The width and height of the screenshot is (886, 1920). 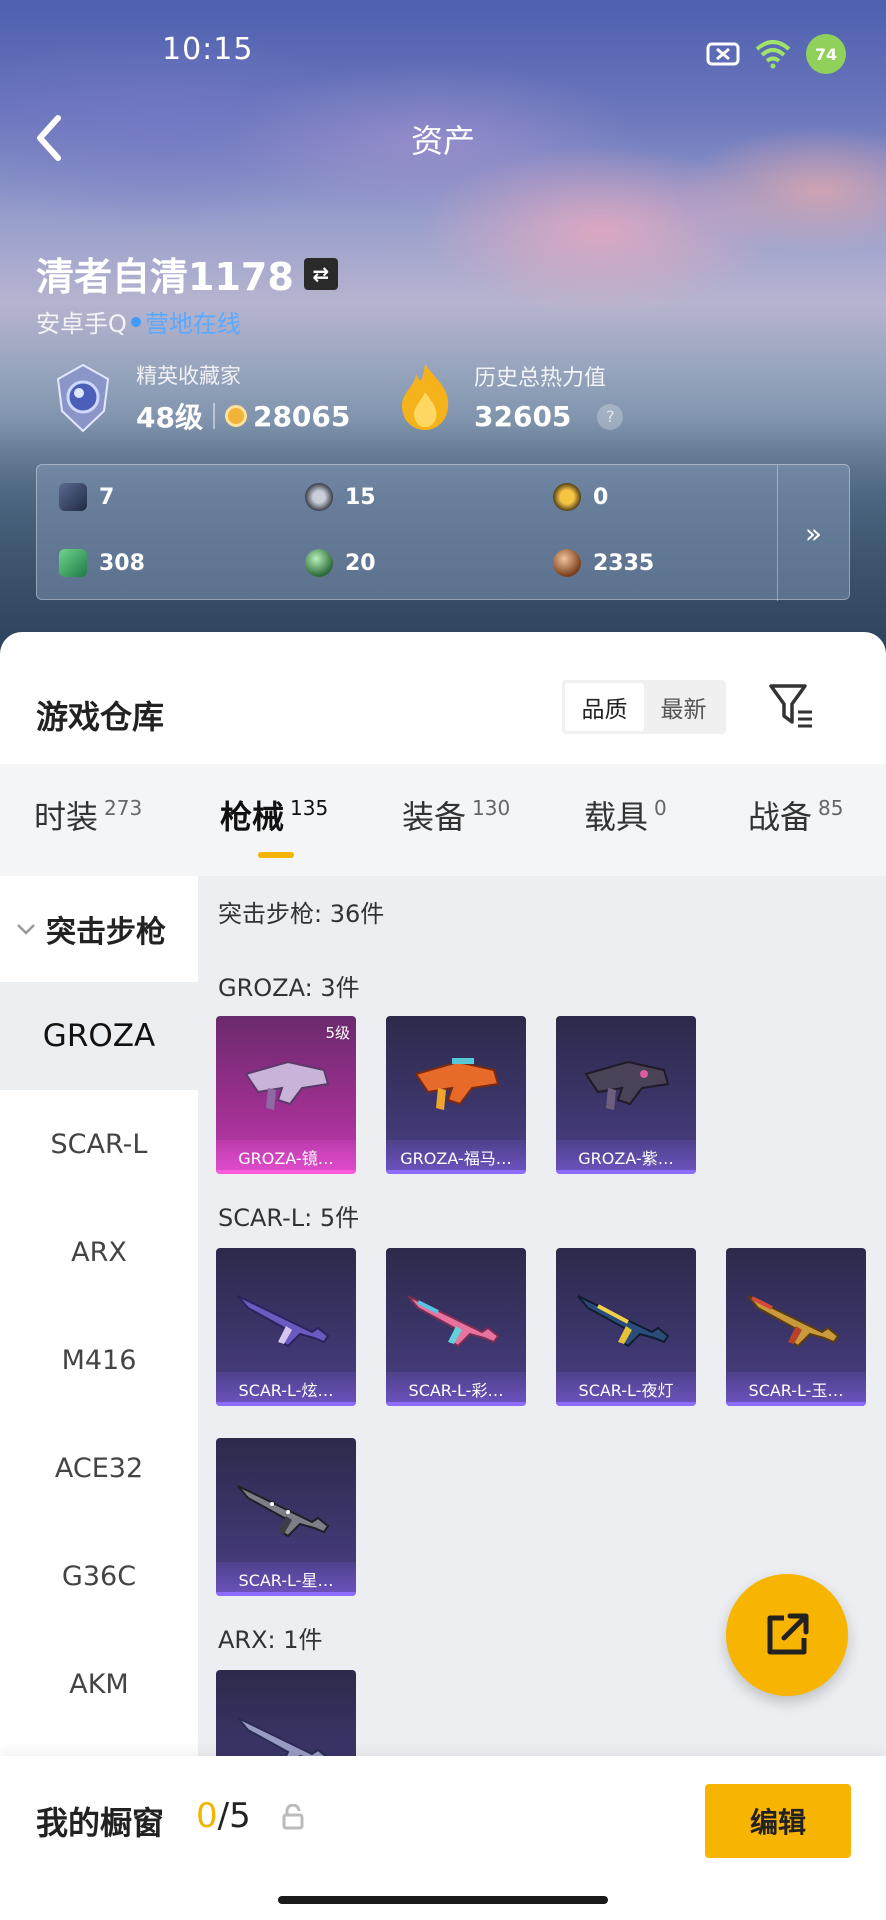 I want to click on card-icon, so click(x=73, y=497).